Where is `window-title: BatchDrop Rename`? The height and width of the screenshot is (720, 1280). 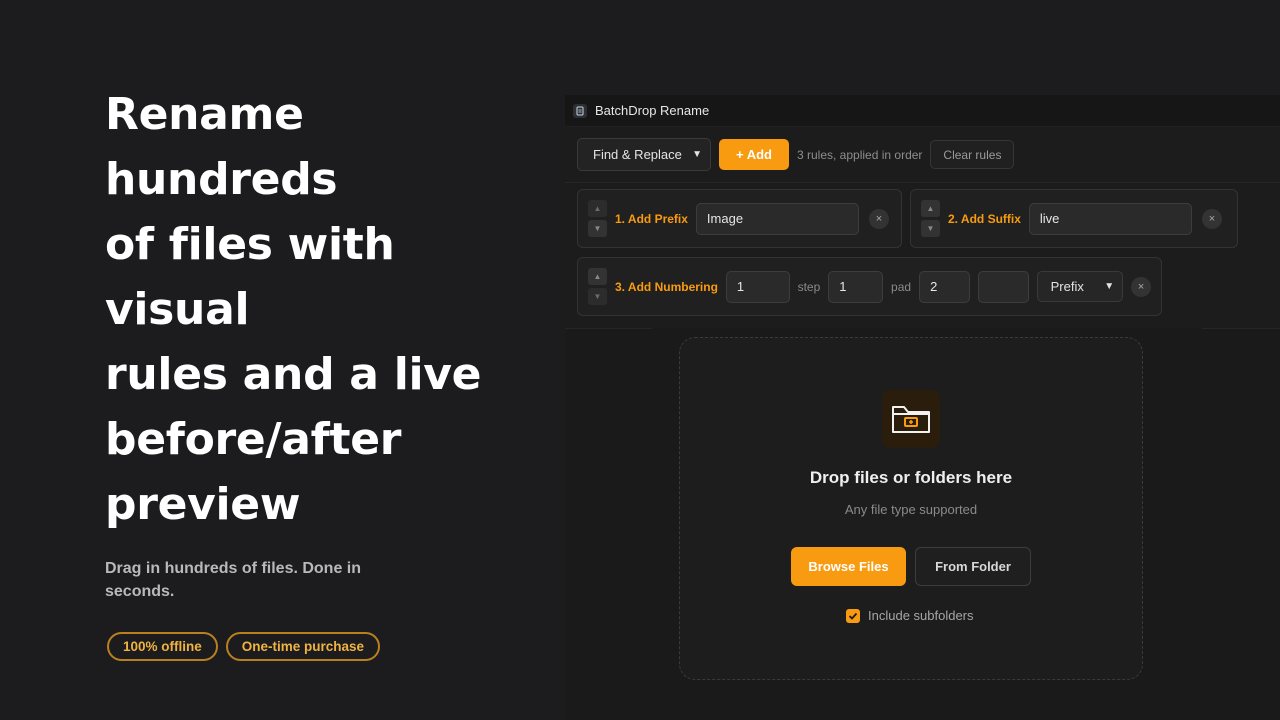 window-title: BatchDrop Rename is located at coordinates (652, 110).